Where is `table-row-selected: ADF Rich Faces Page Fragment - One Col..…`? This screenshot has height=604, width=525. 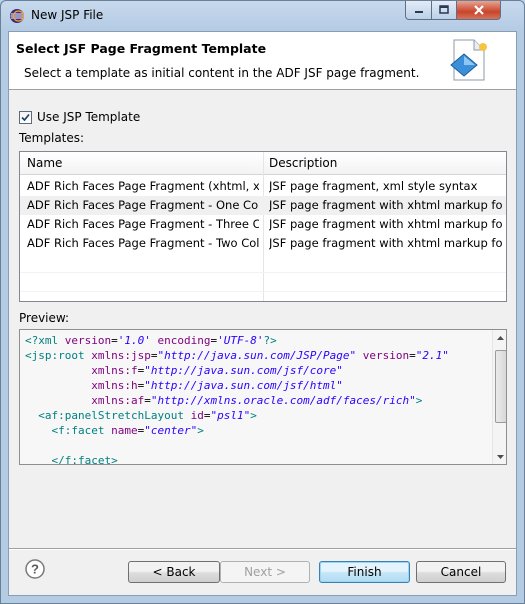
table-row-selected: ADF Rich Faces Page Fragment - One Col..… is located at coordinates (263, 205).